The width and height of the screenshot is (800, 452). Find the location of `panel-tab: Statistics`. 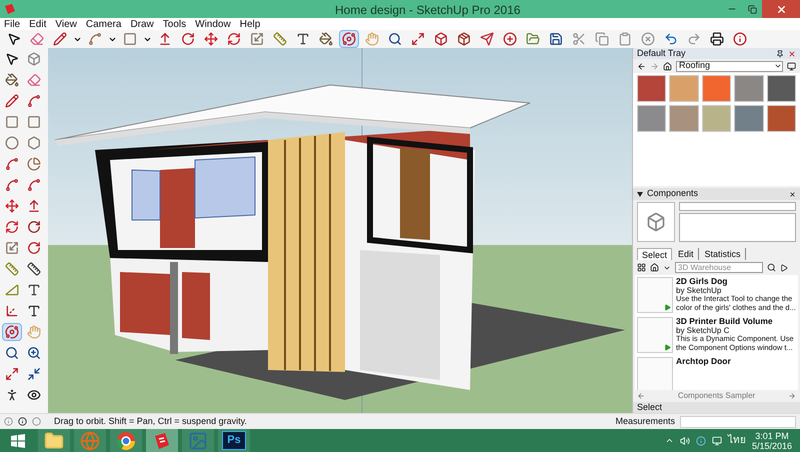

panel-tab: Statistics is located at coordinates (723, 254).